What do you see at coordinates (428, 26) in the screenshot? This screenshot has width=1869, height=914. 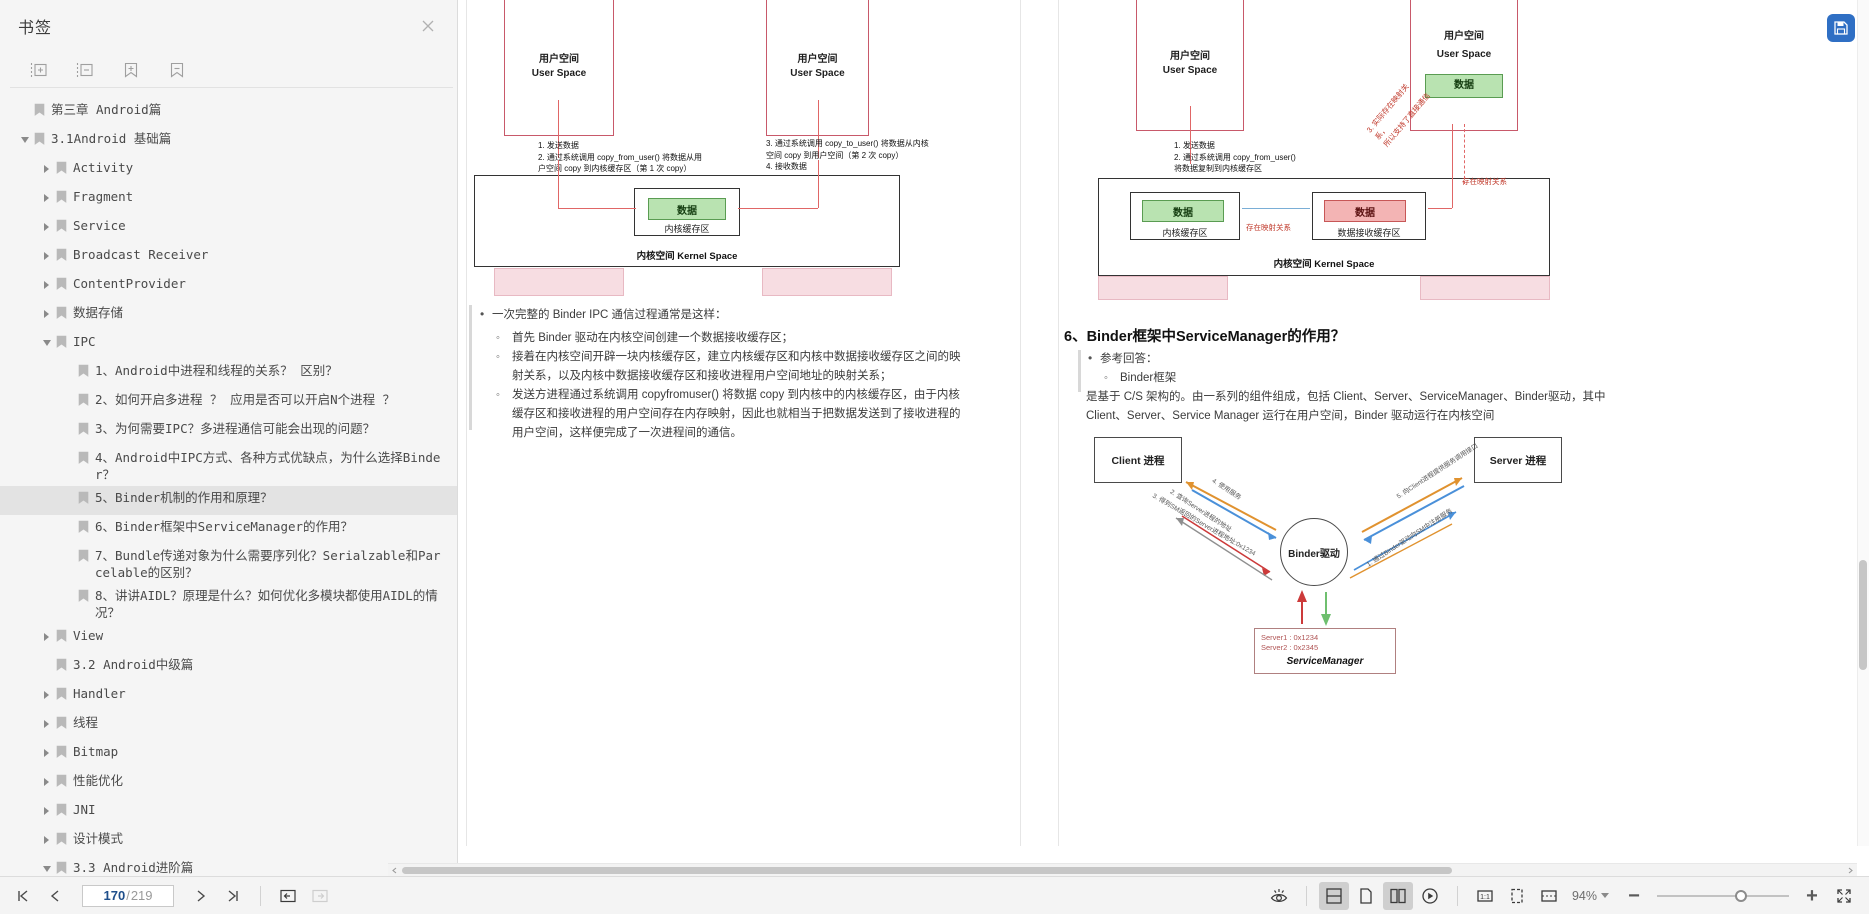 I see `close-icon` at bounding box center [428, 26].